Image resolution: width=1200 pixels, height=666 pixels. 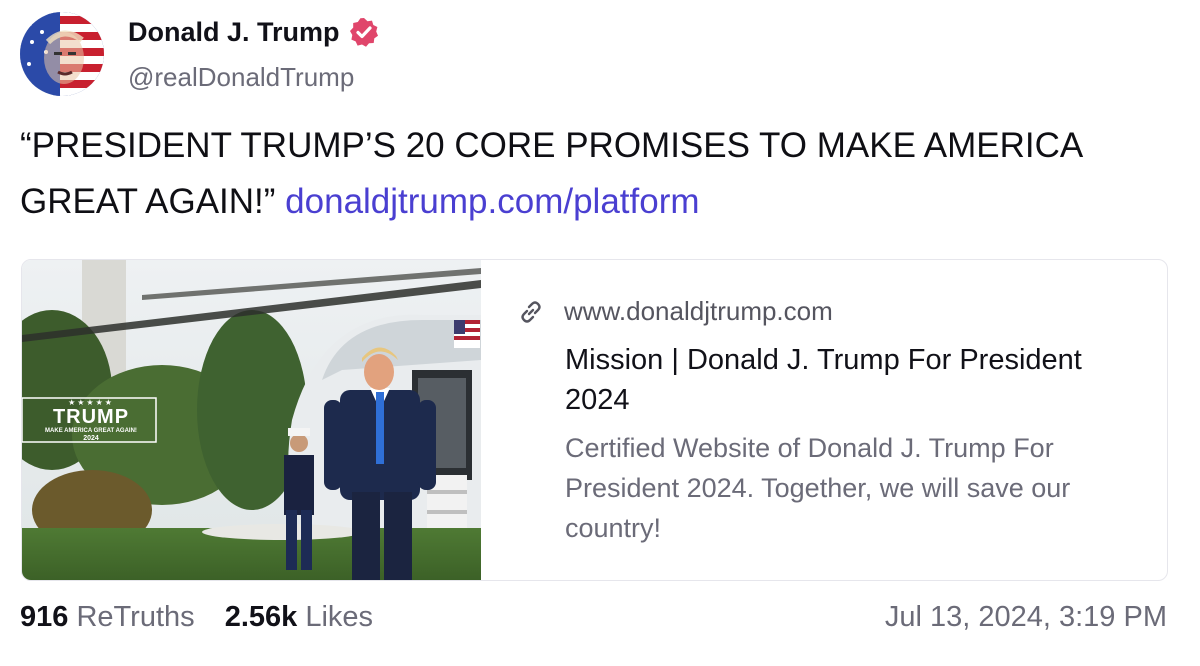 I want to click on likes-label: Likes, so click(x=339, y=617).